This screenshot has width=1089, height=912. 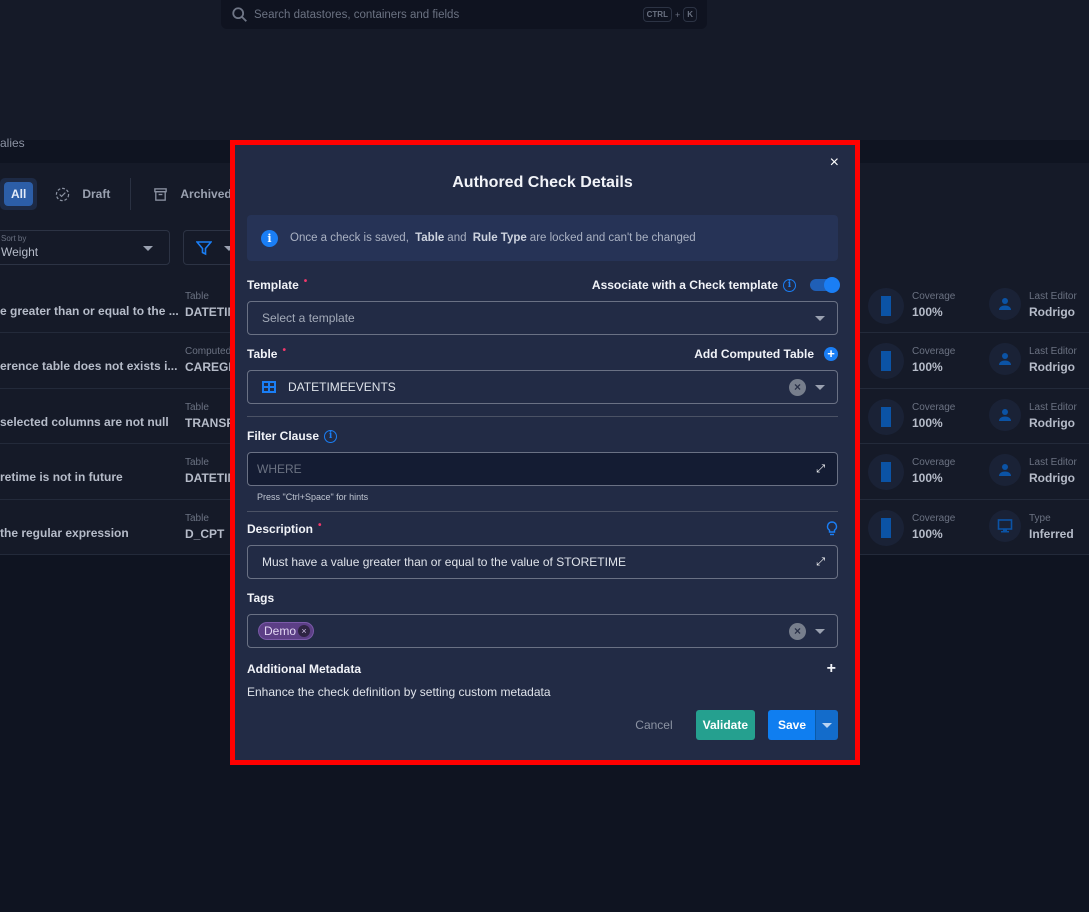 I want to click on container-label: Computed, so click(x=208, y=352).